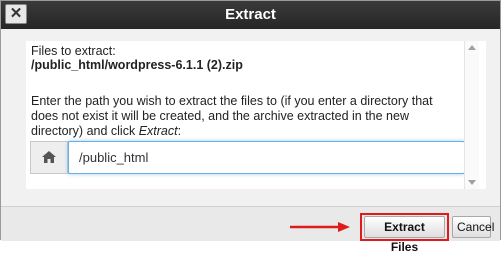 This screenshot has width=501, height=257. What do you see at coordinates (158, 131) in the screenshot?
I see `instructions-emphasis: Extract` at bounding box center [158, 131].